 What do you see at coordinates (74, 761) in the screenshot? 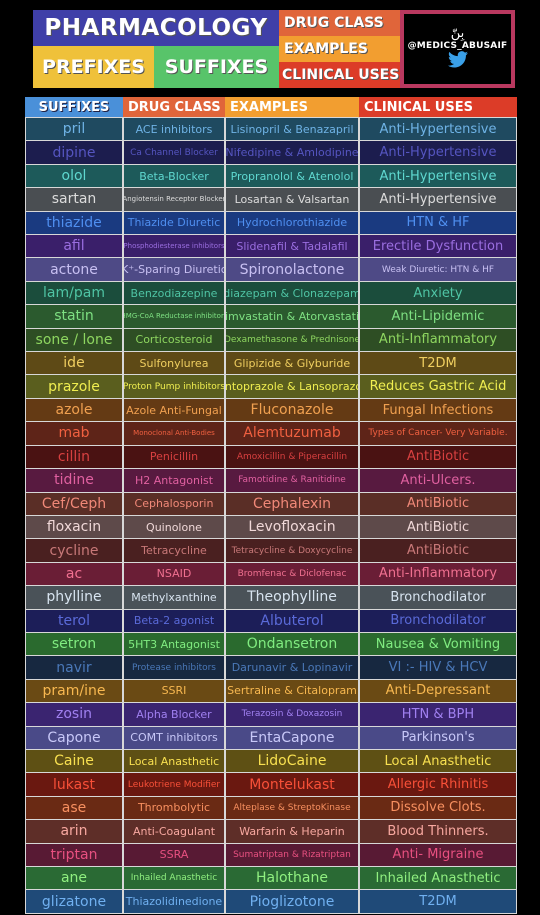
I see `suffix-cell: Caine` at bounding box center [74, 761].